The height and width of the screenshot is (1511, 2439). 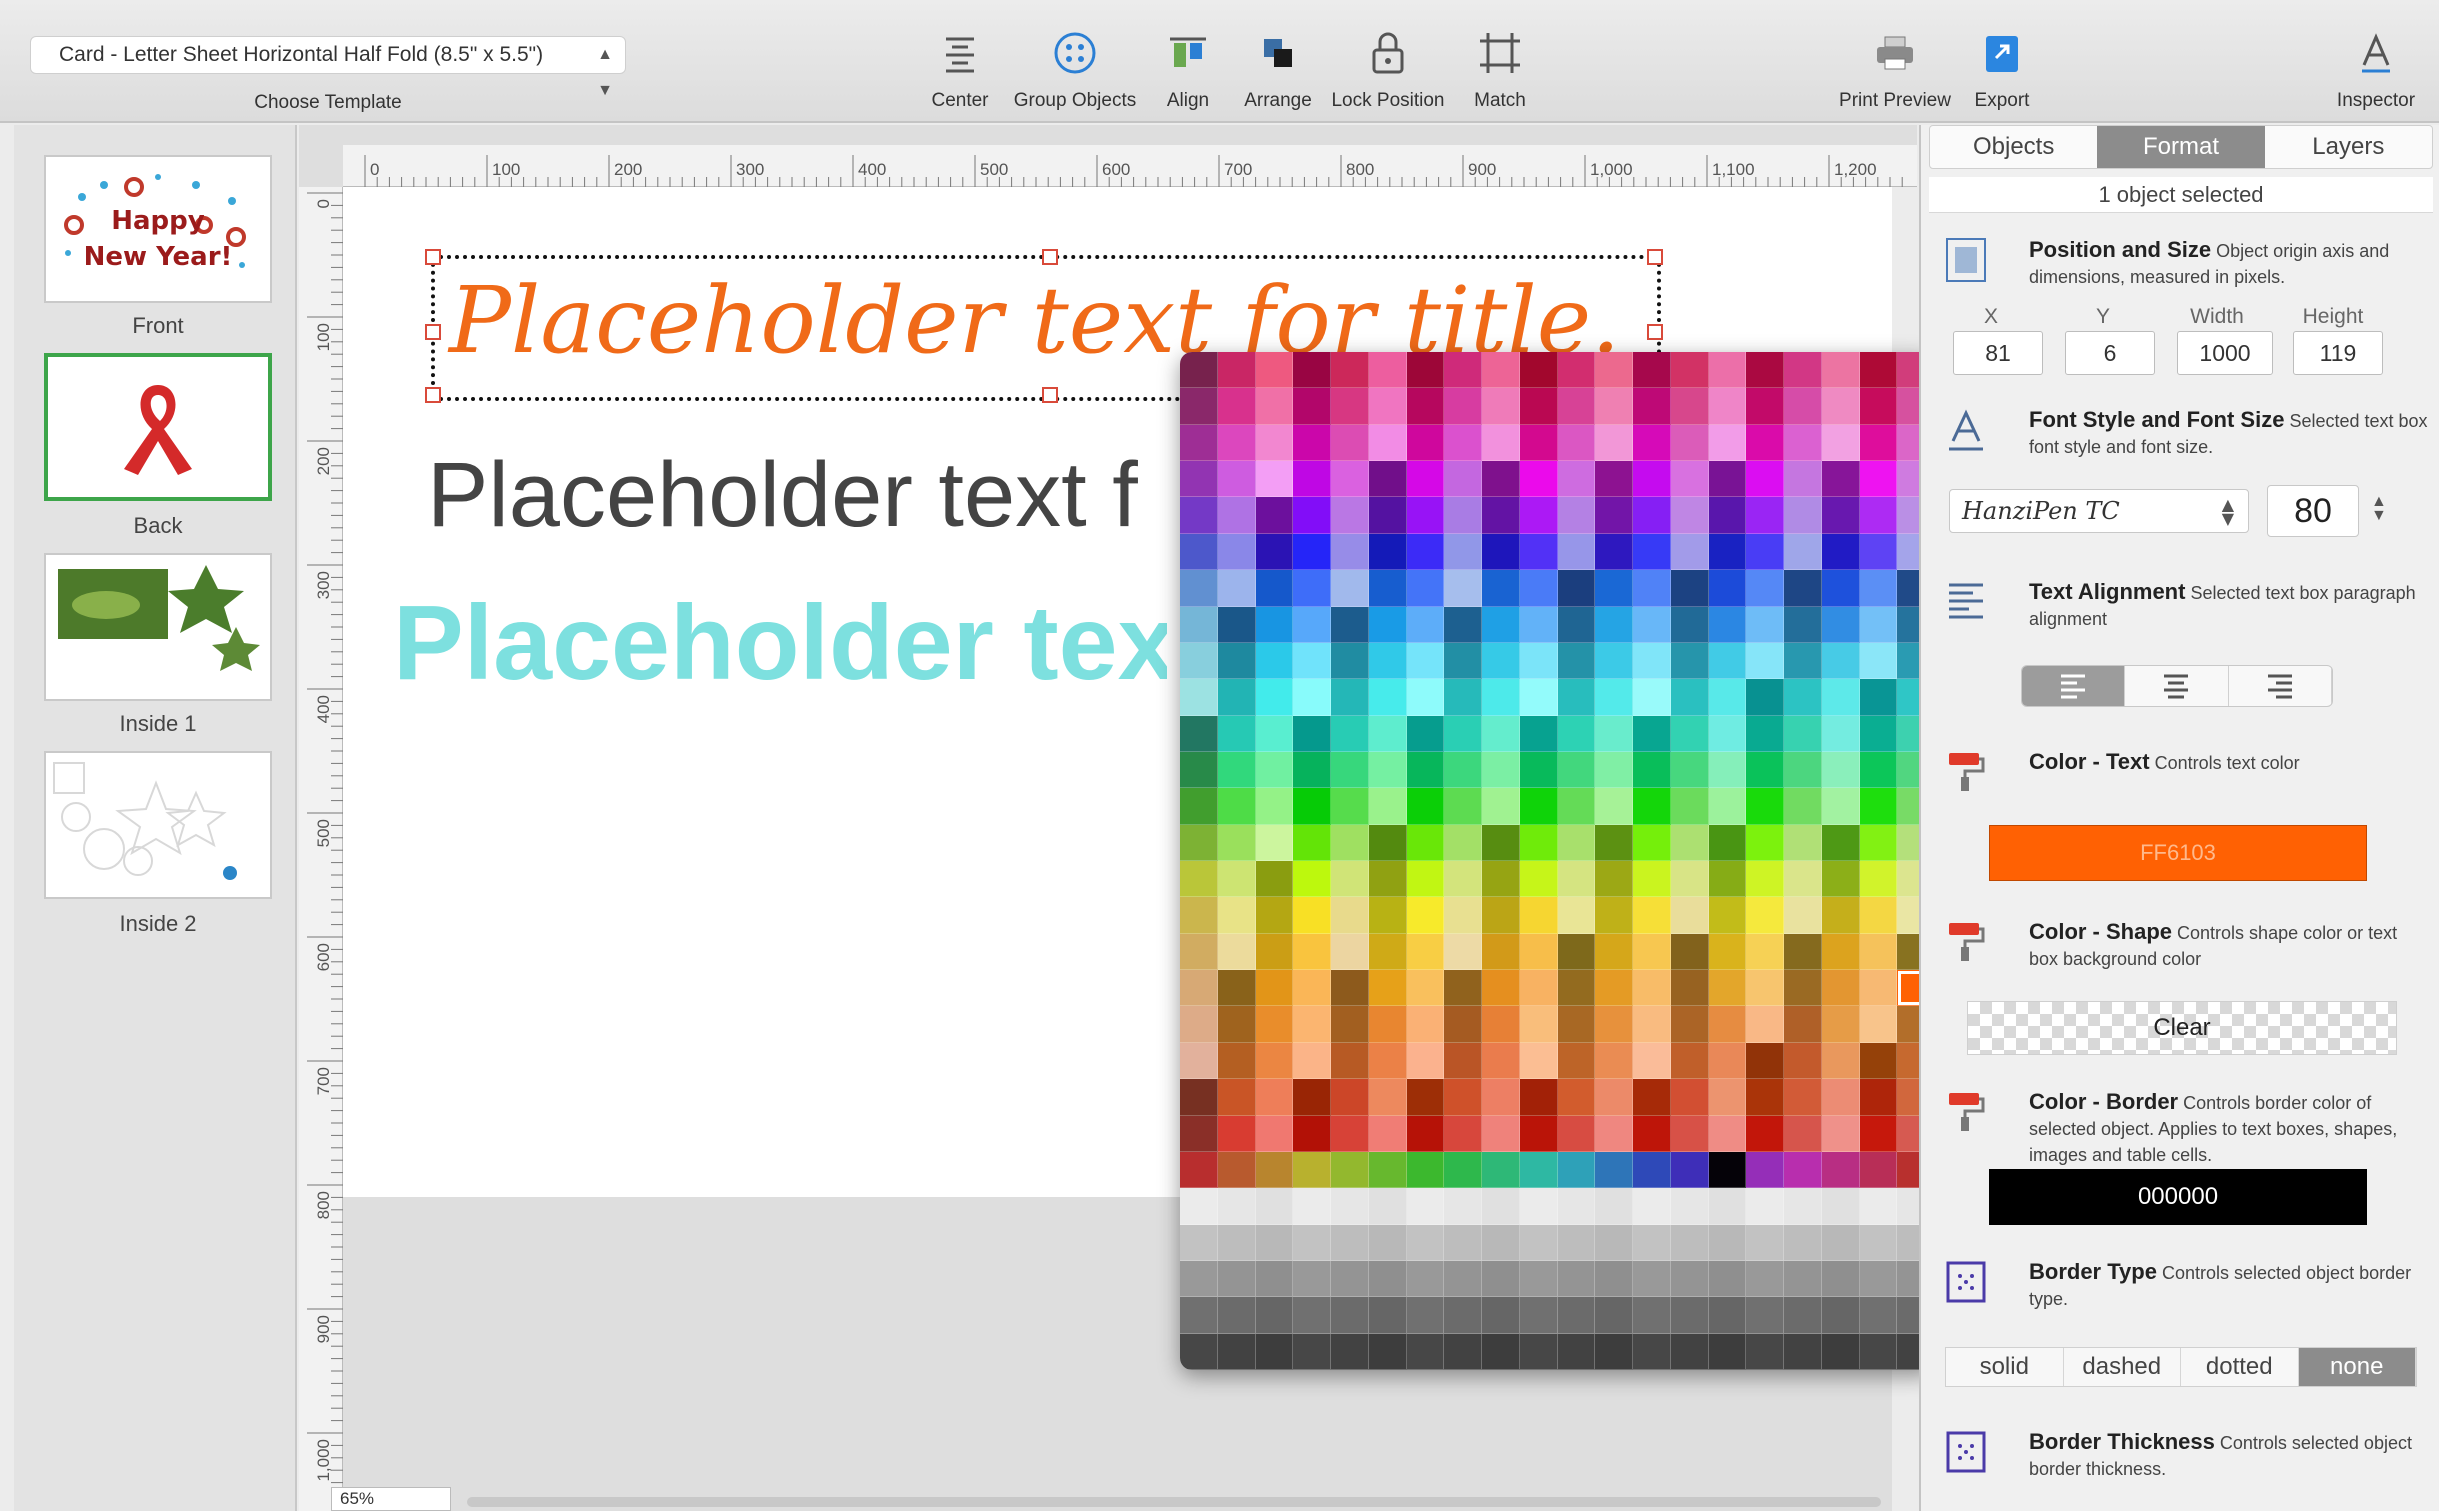 What do you see at coordinates (2122, 1367) in the screenshot?
I see `border-type-dashed: dashed` at bounding box center [2122, 1367].